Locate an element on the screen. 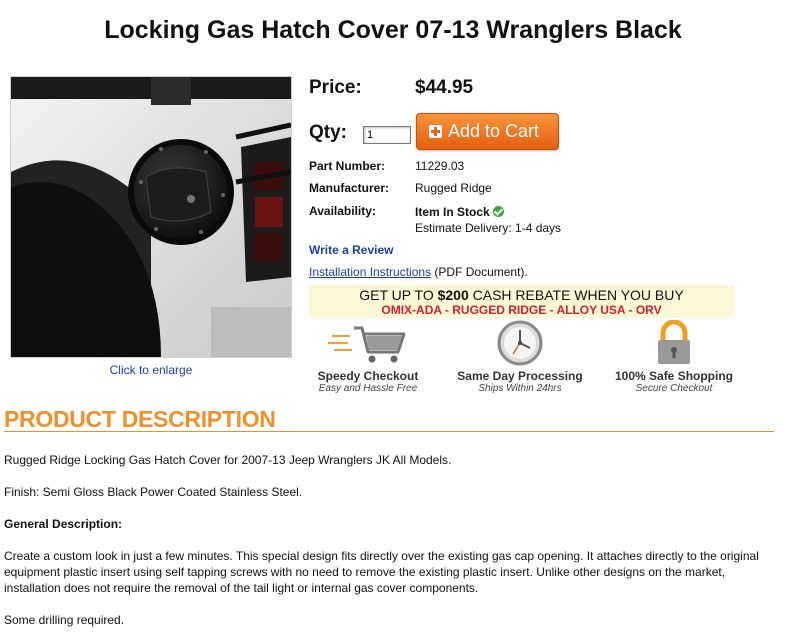 This screenshot has width=786, height=638. delivery-estimate: Estimate Delivery: 1-4 days is located at coordinates (488, 228).